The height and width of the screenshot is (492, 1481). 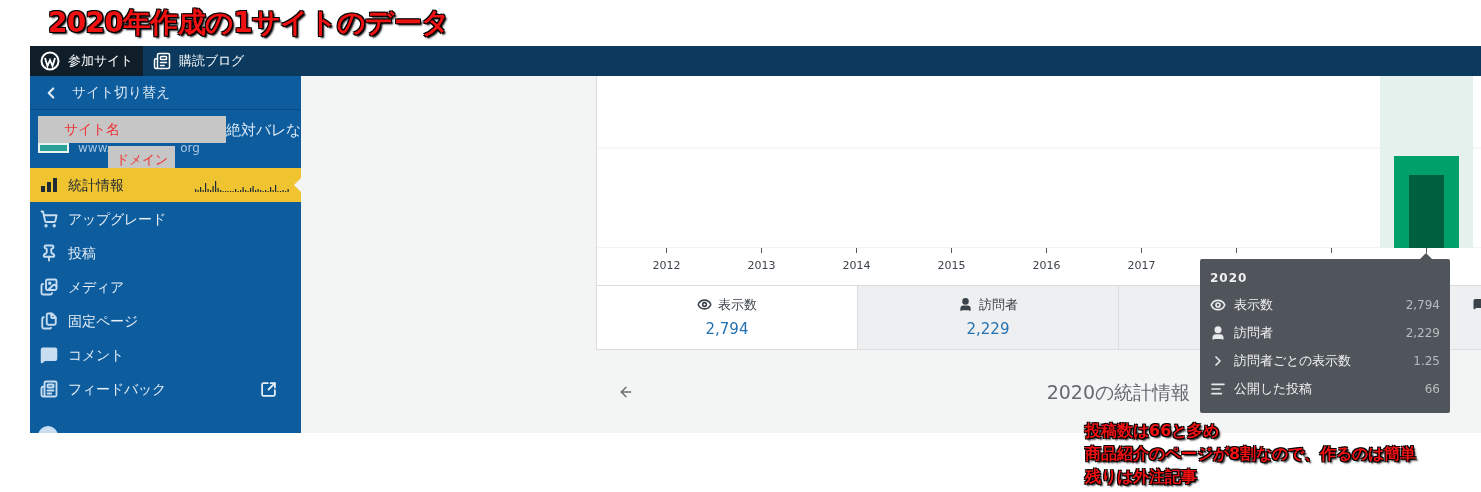 I want to click on tooltip-value: 2,229, so click(x=1422, y=333).